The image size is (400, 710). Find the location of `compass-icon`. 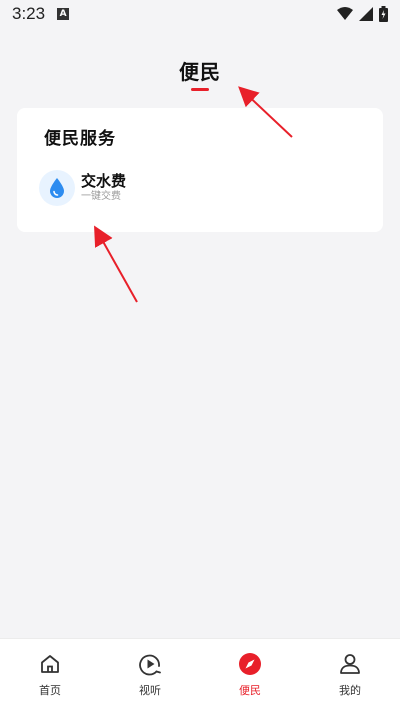

compass-icon is located at coordinates (250, 664).